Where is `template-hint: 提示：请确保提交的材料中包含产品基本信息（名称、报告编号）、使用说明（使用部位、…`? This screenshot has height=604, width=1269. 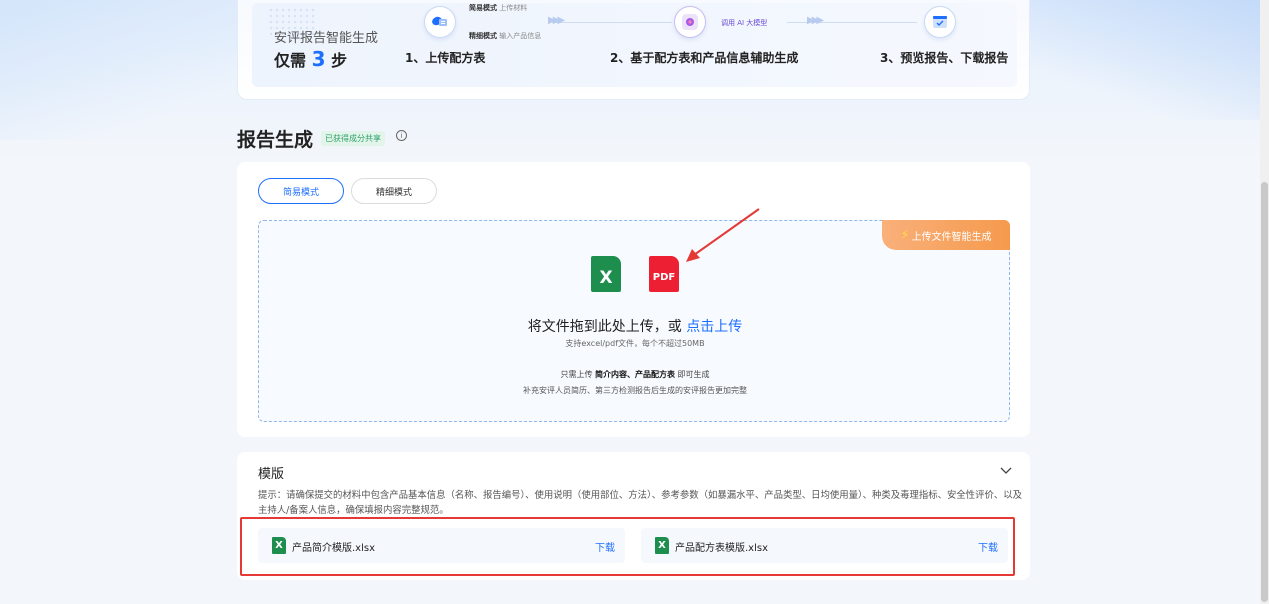
template-hint: 提示：请确保提交的材料中包含产品基本信息（名称、报告编号）、使用说明（使用部位、… is located at coordinates (640, 503).